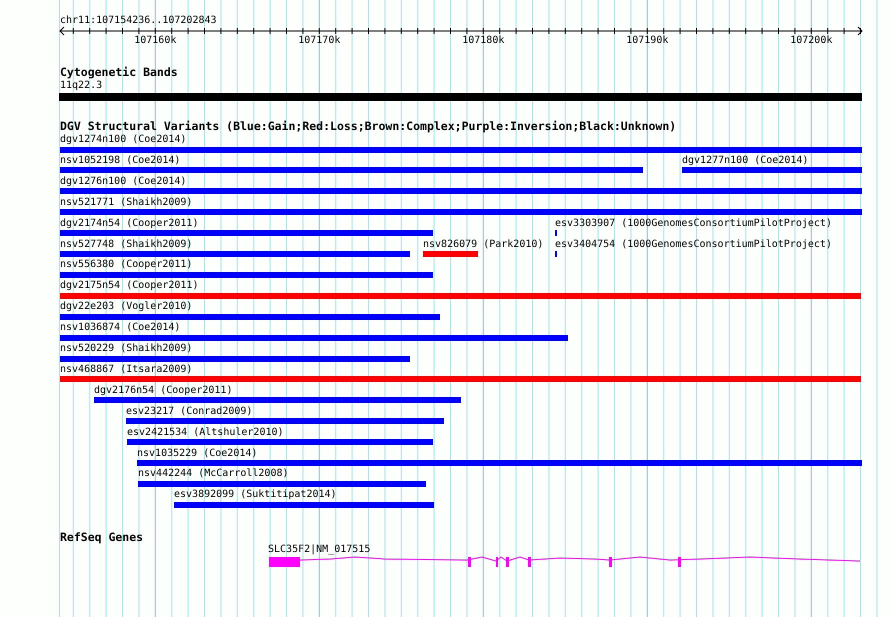 Image resolution: width=890 pixels, height=617 pixels. Describe the element at coordinates (205, 433) in the screenshot. I see `variant-label: esv2421534 (Altshuler2010)` at that location.